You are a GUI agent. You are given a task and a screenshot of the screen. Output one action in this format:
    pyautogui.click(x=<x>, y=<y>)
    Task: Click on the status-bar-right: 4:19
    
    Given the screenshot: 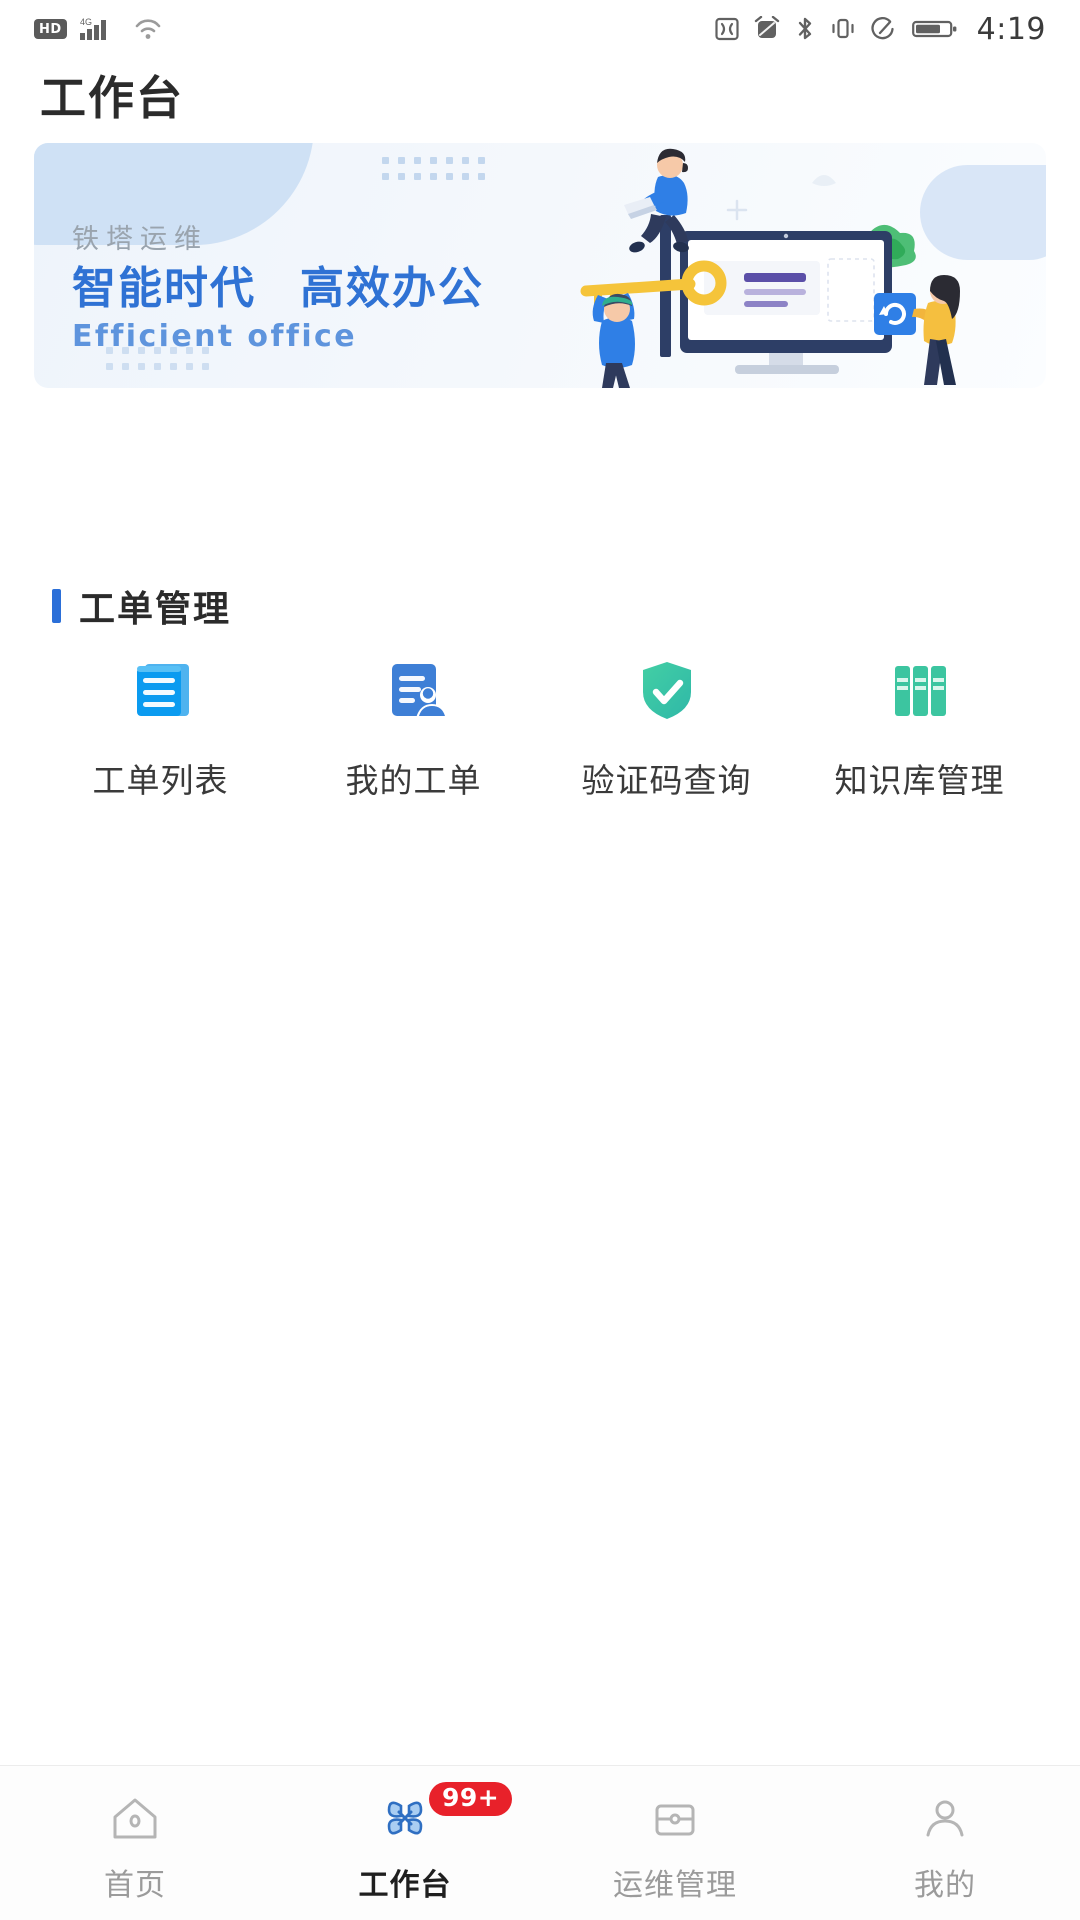 What is the action you would take?
    pyautogui.click(x=880, y=29)
    